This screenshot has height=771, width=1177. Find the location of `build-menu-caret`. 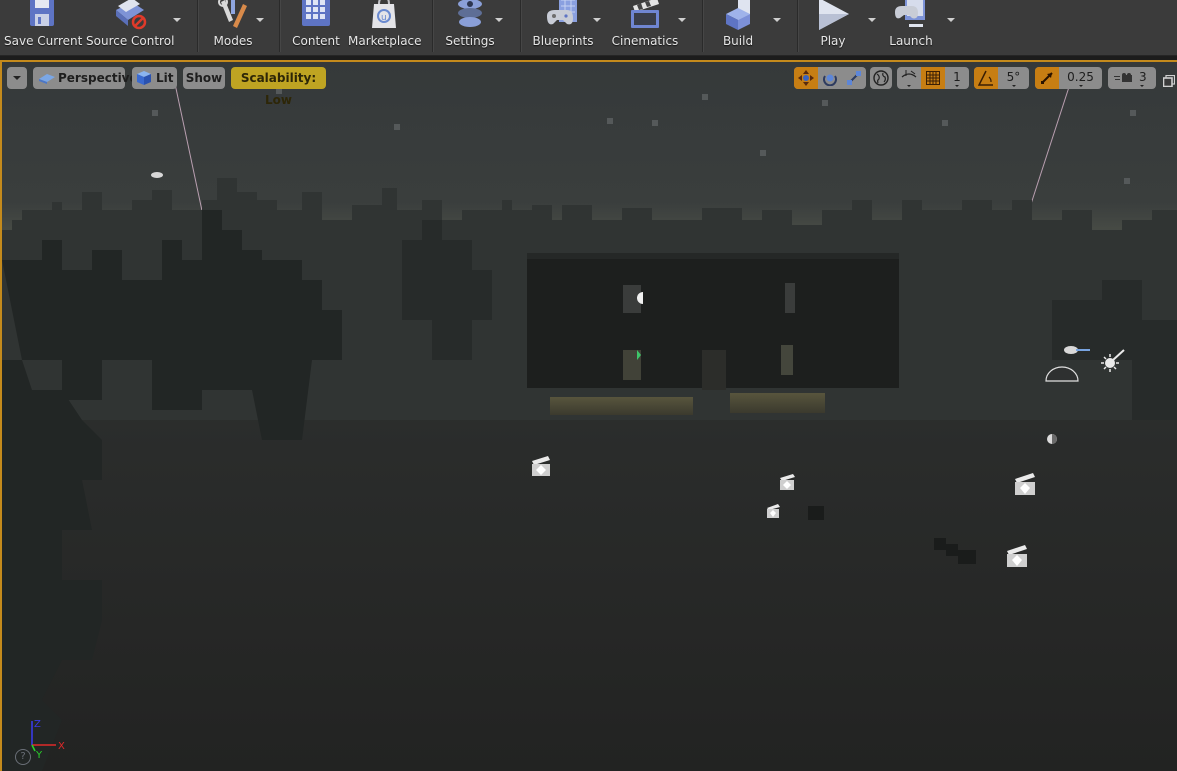

build-menu-caret is located at coordinates (777, 20).